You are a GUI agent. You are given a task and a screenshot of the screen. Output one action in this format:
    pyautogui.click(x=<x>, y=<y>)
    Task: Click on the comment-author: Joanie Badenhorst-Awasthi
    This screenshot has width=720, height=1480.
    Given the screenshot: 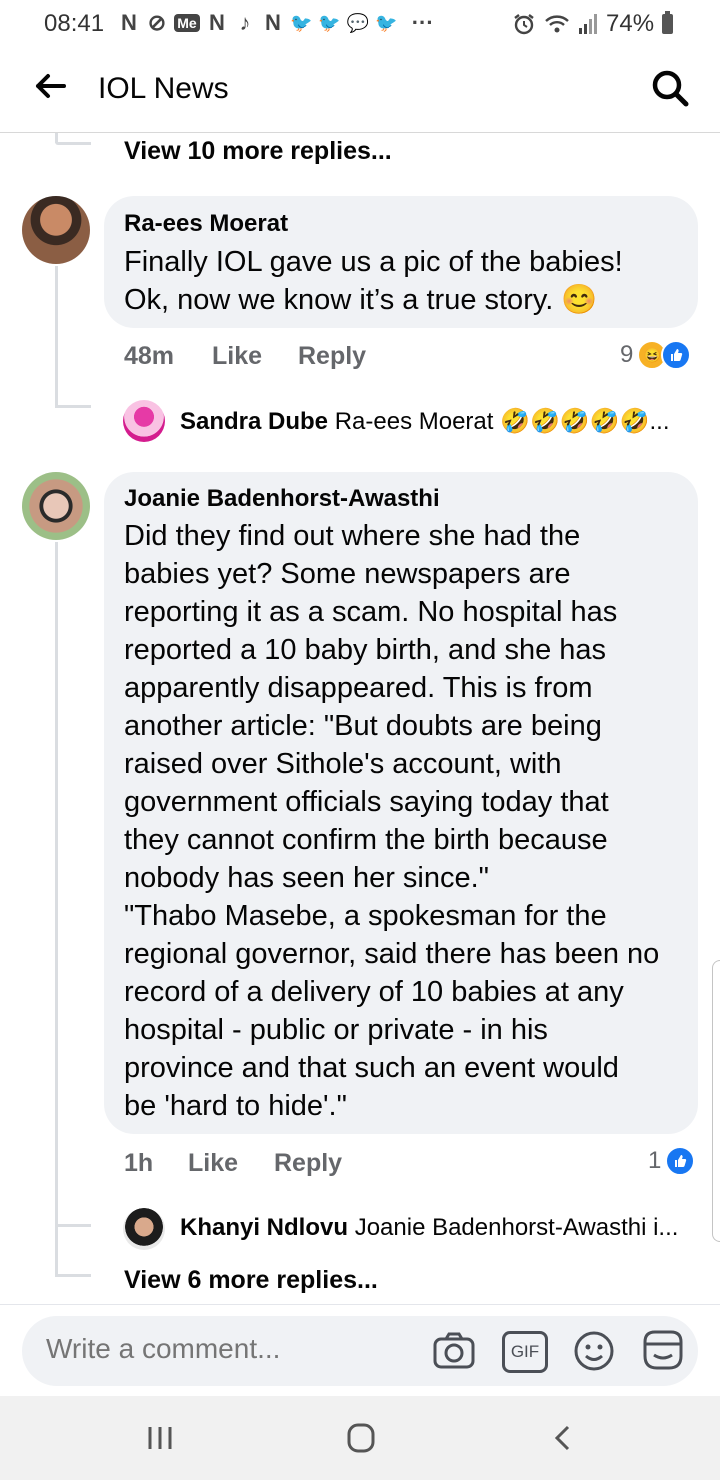 What is the action you would take?
    pyautogui.click(x=282, y=499)
    